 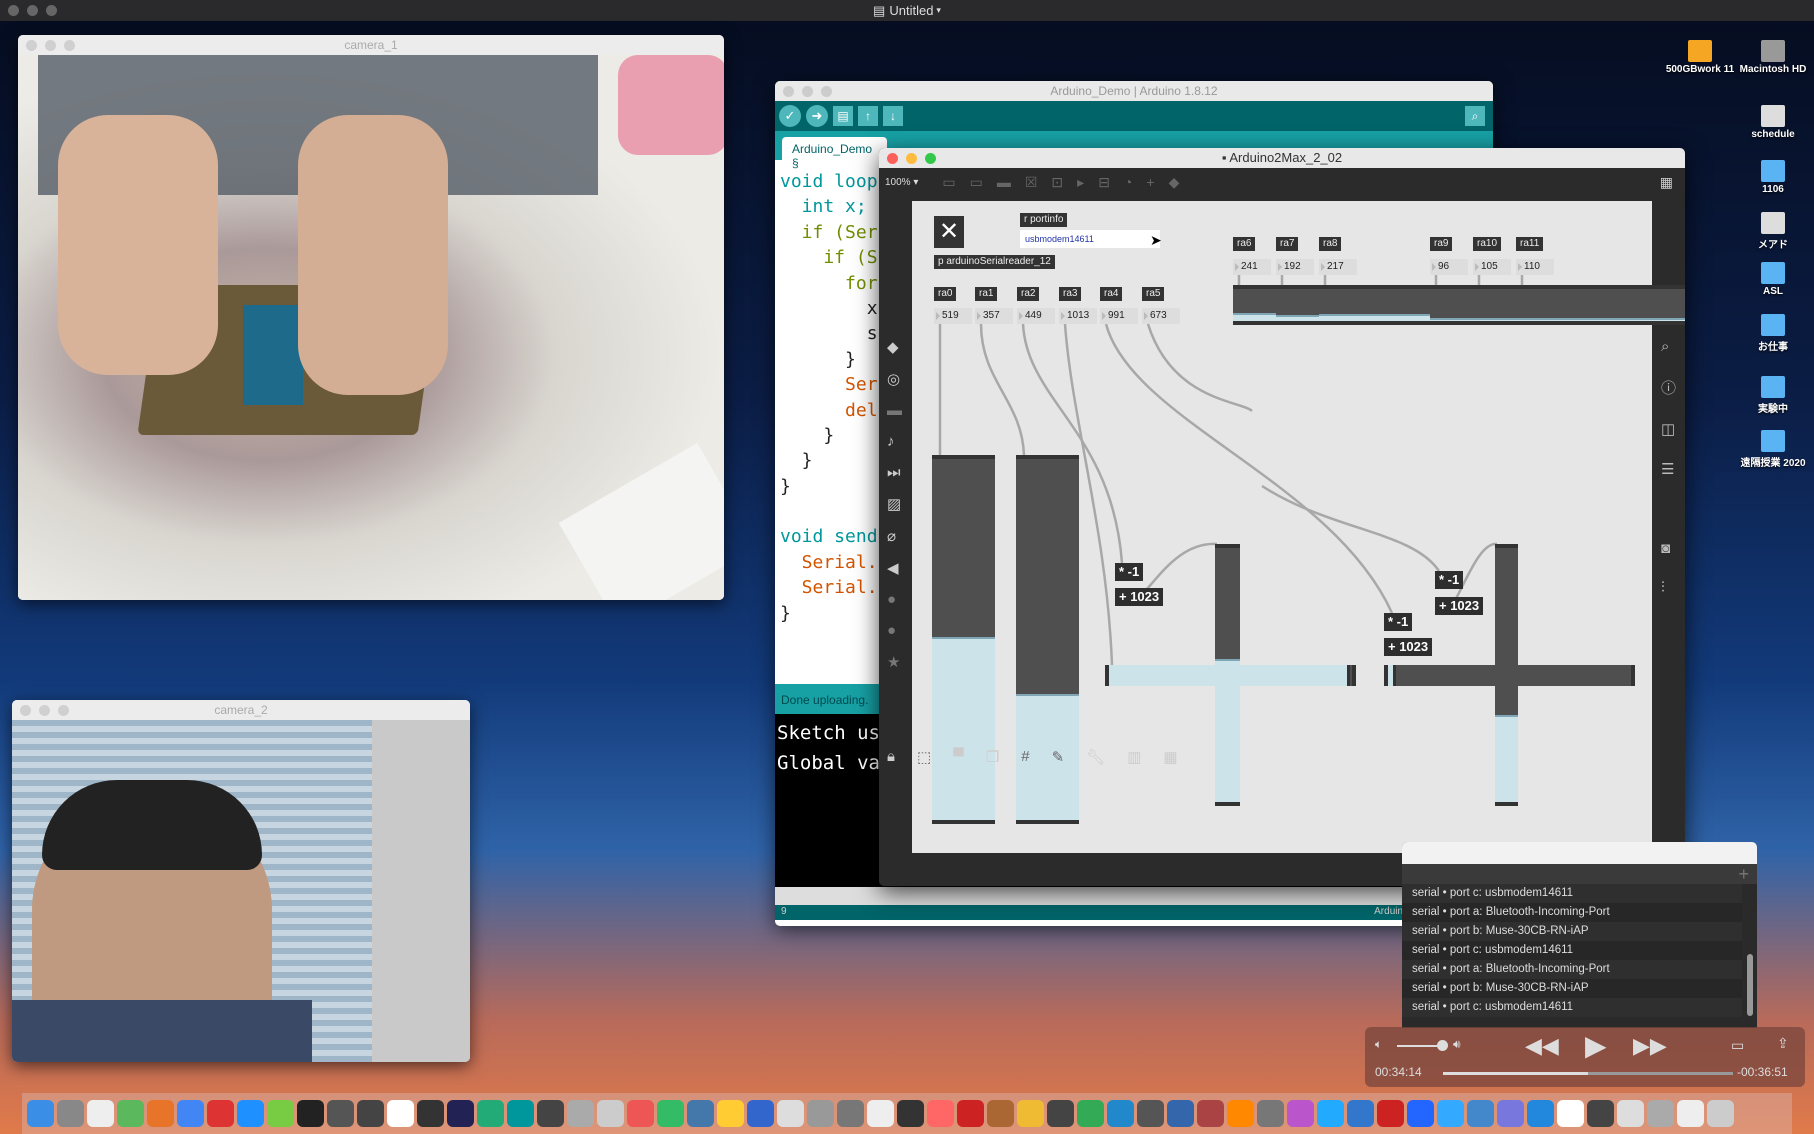 What do you see at coordinates (1700, 57) in the screenshot?
I see `desktop-icon-drive: 500GBwork 11` at bounding box center [1700, 57].